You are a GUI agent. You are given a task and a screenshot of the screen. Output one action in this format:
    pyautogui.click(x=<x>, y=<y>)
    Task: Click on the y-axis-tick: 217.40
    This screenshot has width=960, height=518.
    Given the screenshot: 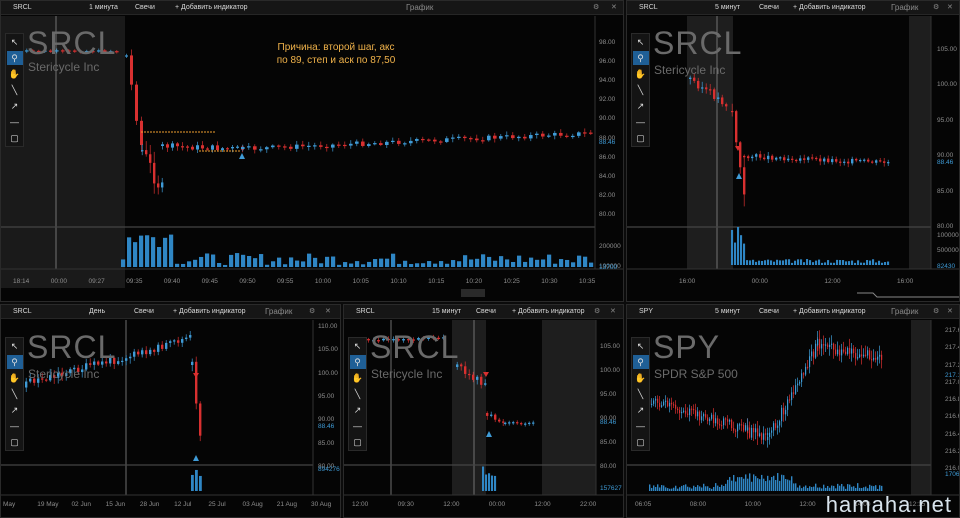 What is the action you would take?
    pyautogui.click(x=952, y=348)
    